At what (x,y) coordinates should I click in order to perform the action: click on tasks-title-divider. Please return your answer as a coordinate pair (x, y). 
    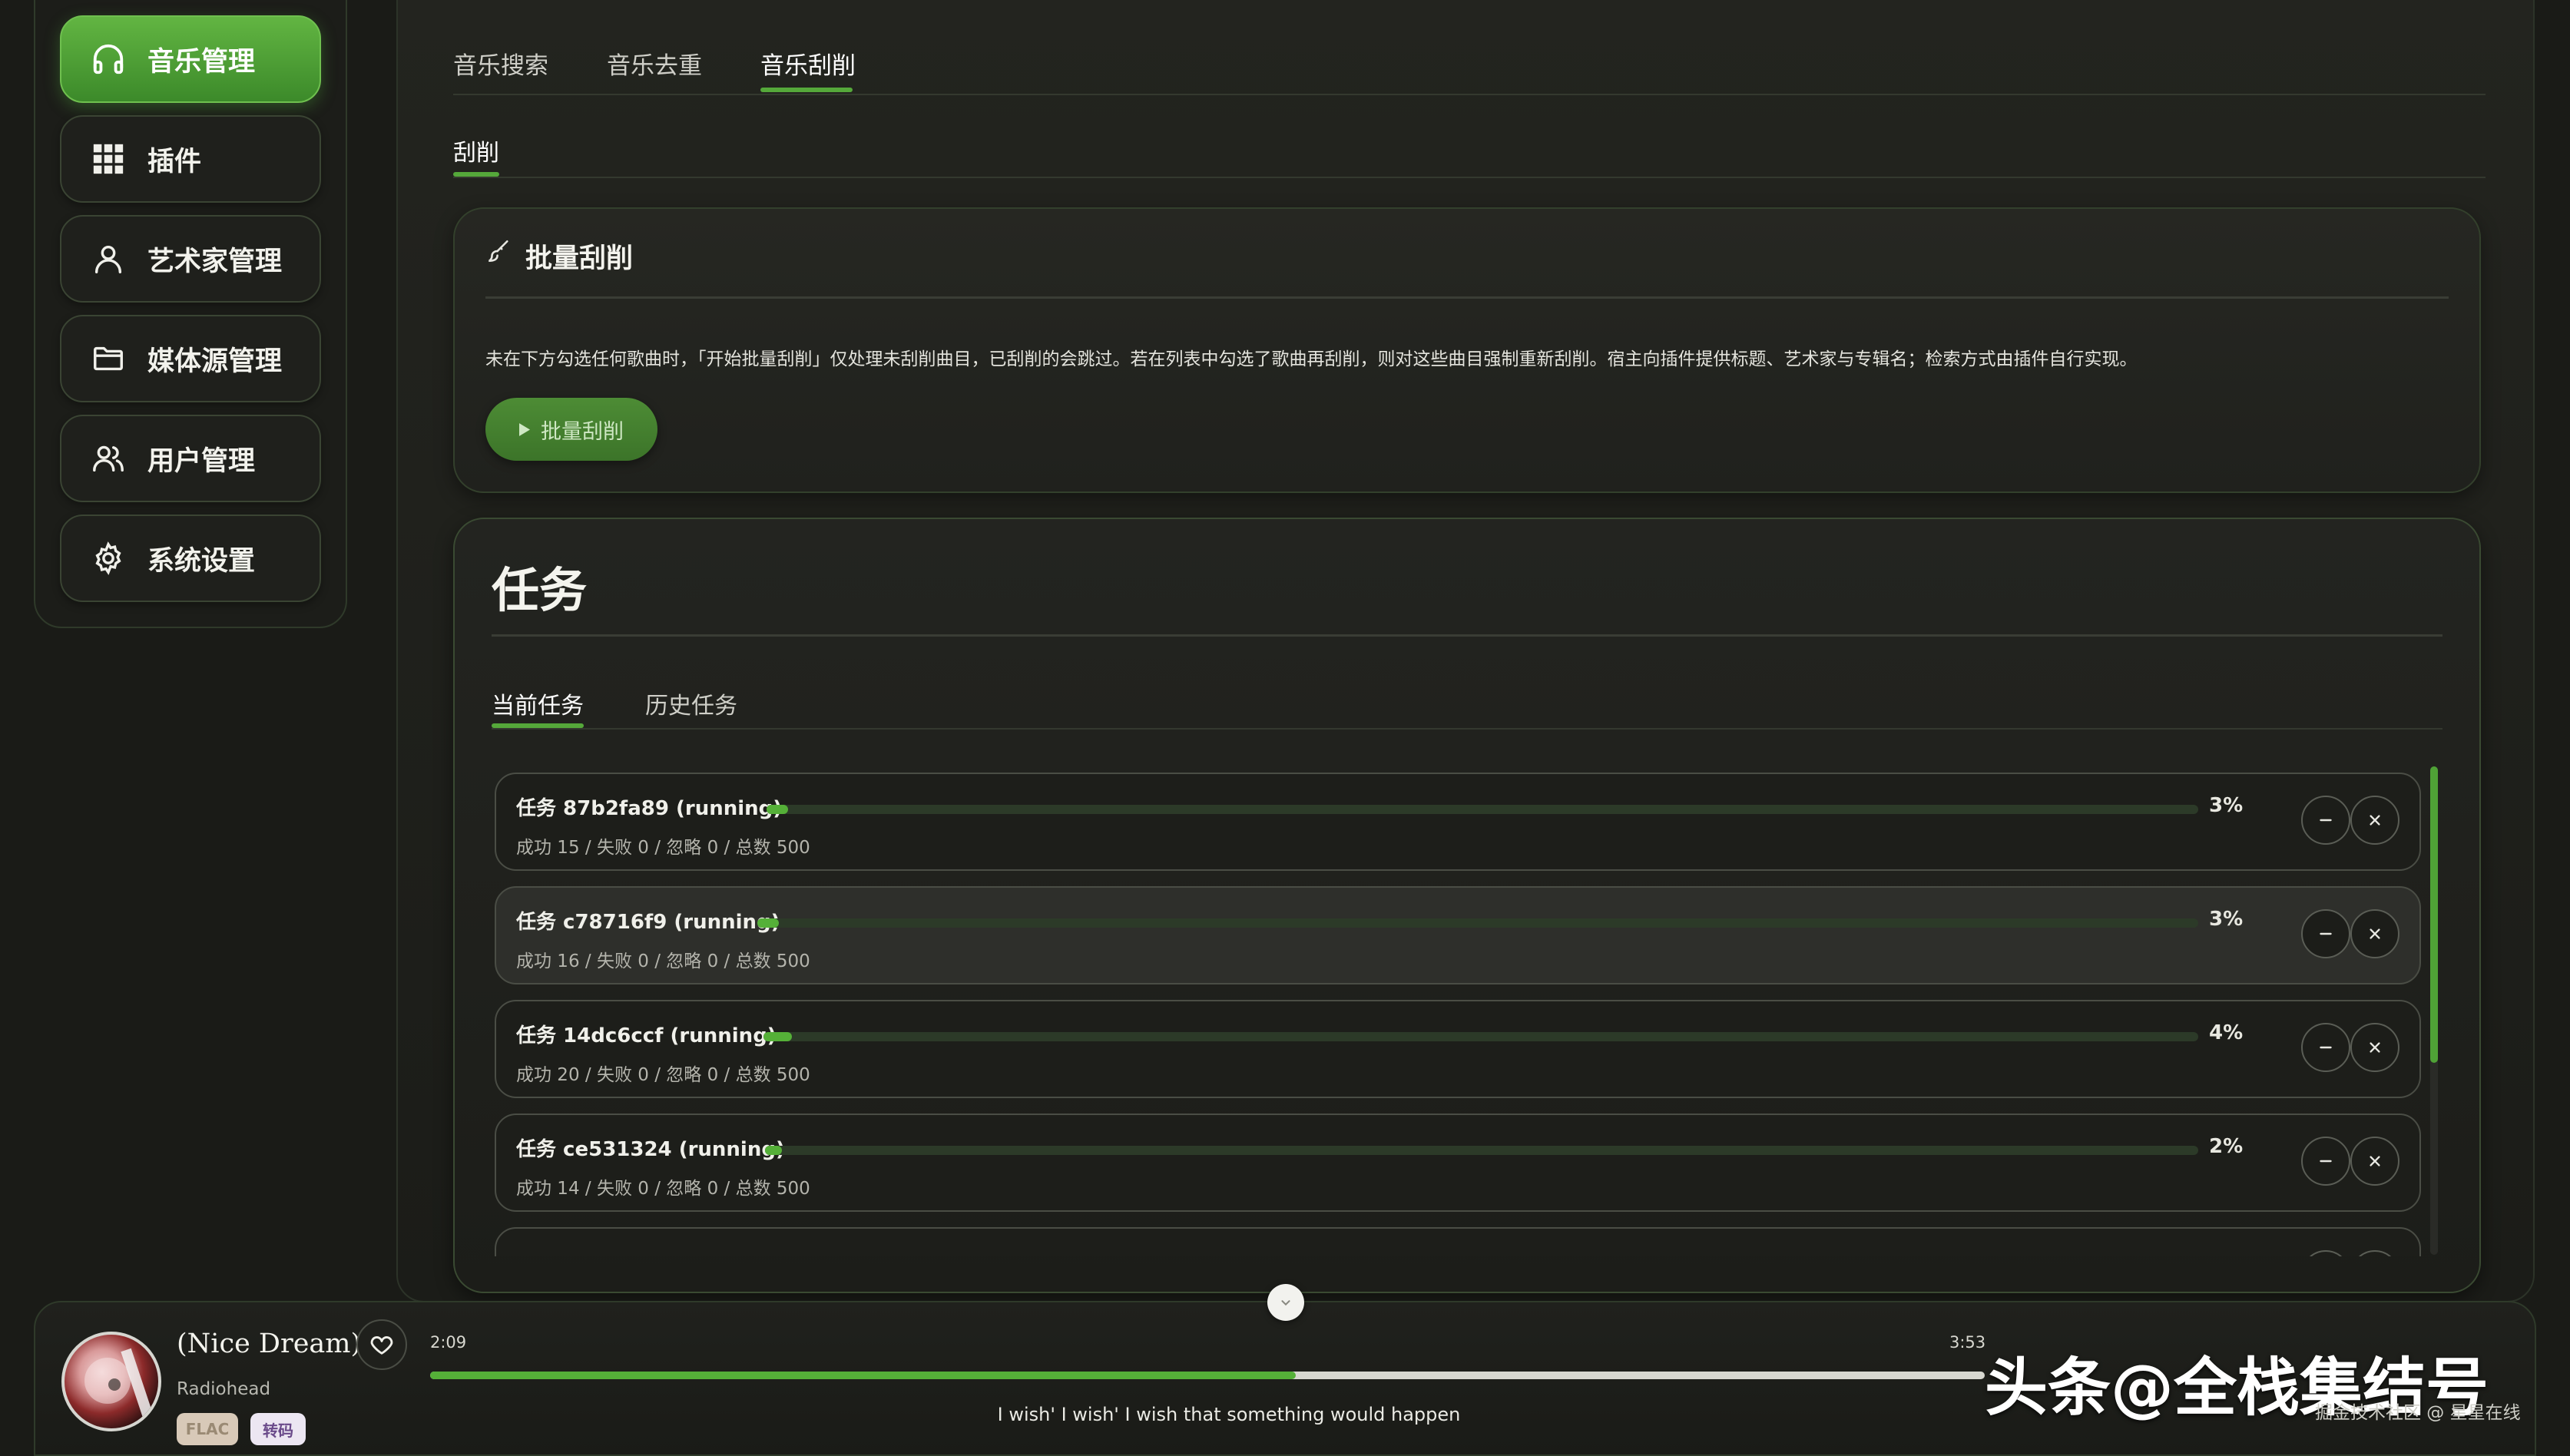
    Looking at the image, I should click on (1467, 635).